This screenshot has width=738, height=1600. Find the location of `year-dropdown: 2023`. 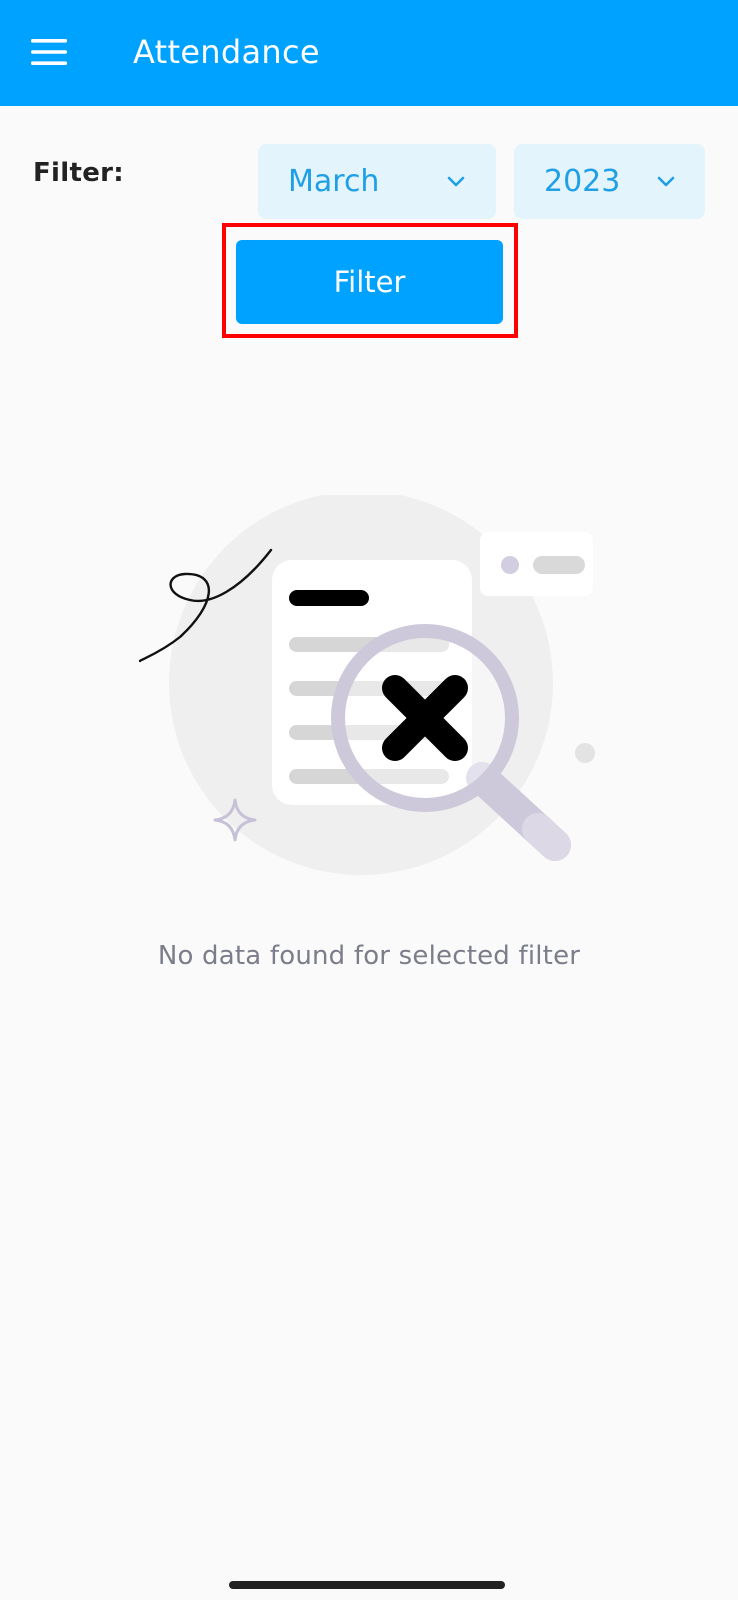

year-dropdown: 2023 is located at coordinates (609, 181).